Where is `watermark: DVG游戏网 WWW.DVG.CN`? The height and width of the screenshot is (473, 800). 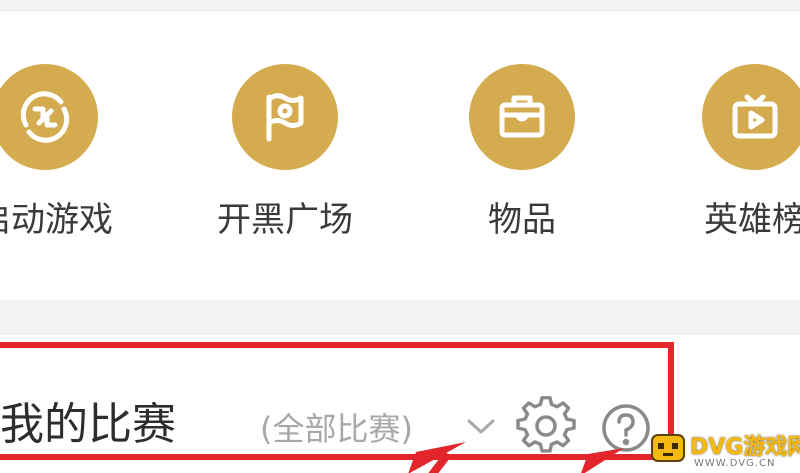 watermark: DVG游戏网 WWW.DVG.CN is located at coordinates (725, 449).